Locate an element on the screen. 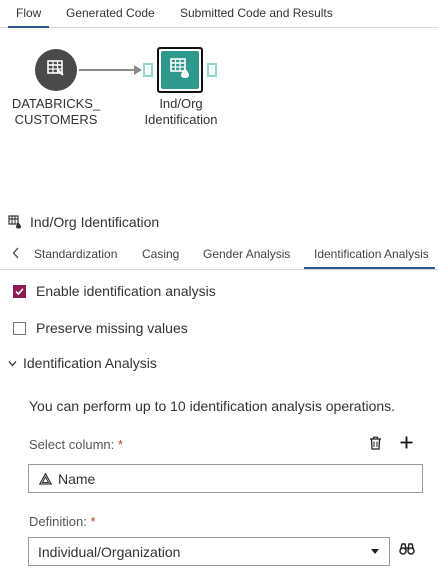 The image size is (438, 579). flow-connector is located at coordinates (109, 70).